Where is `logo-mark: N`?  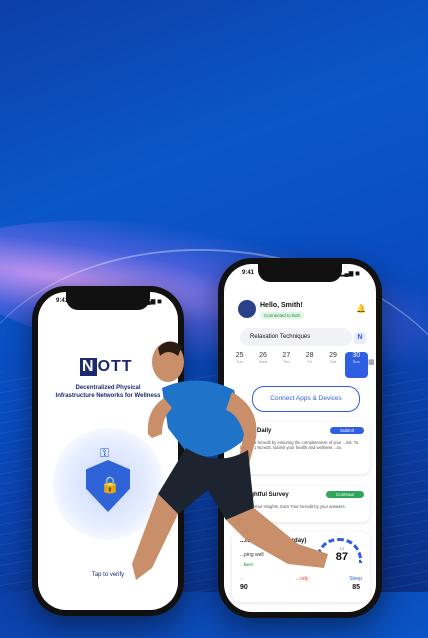 logo-mark: N is located at coordinates (88, 367).